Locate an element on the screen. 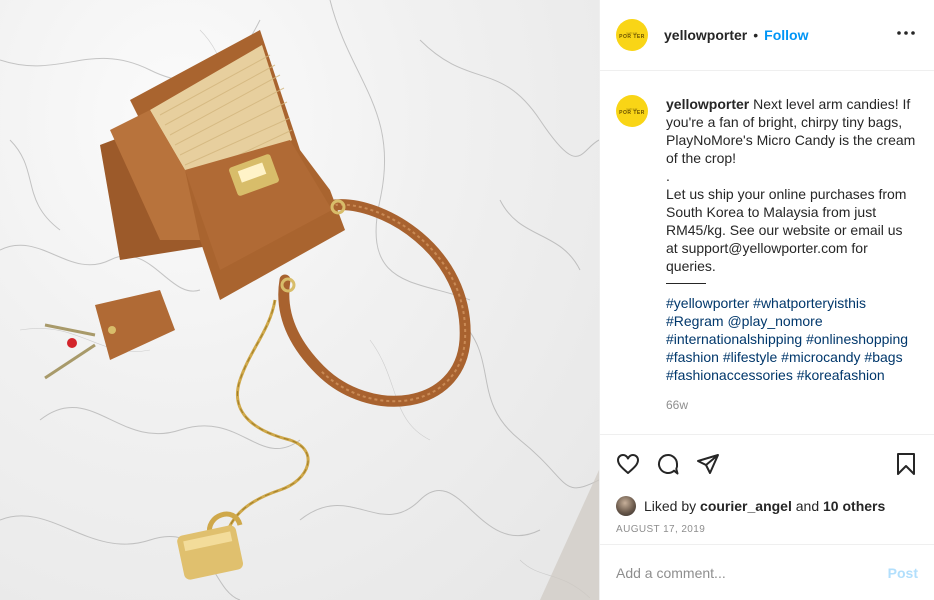 The height and width of the screenshot is (600, 934). bookmark-icon is located at coordinates (906, 464).